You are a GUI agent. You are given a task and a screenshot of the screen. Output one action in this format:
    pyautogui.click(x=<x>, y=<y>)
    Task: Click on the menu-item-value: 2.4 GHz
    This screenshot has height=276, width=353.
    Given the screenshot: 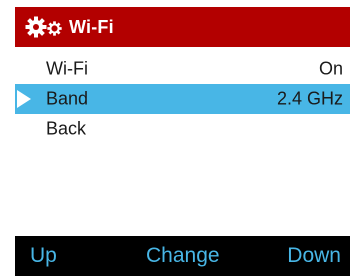 What is the action you would take?
    pyautogui.click(x=309, y=98)
    